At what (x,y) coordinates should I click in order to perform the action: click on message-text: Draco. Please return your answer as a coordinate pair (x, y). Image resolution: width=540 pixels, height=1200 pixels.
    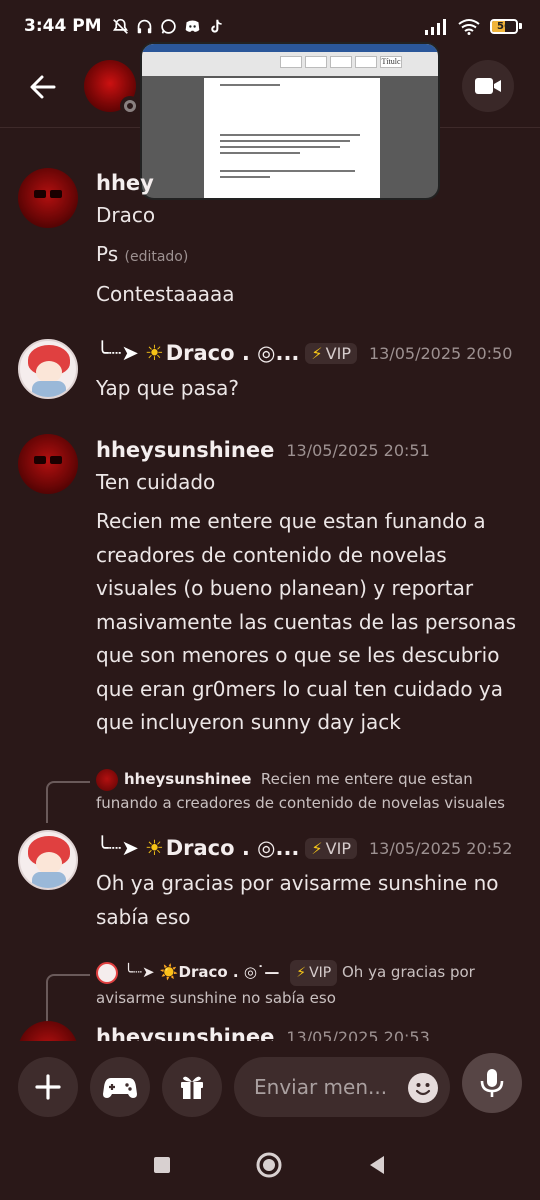
    Looking at the image, I should click on (126, 215).